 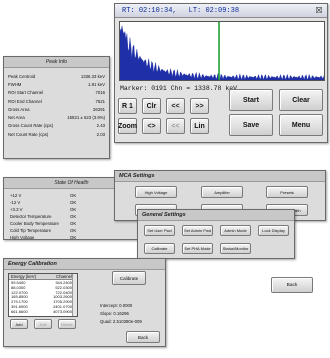 What do you see at coordinates (222, 192) in the screenshot?
I see `amplifier-button: Amplifier` at bounding box center [222, 192].